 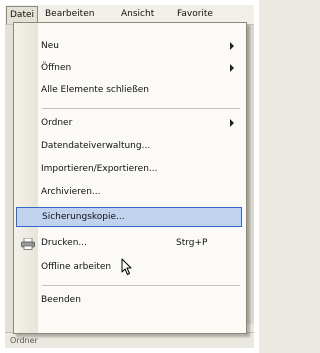 I want to click on status-text: Ordner, so click(x=24, y=340).